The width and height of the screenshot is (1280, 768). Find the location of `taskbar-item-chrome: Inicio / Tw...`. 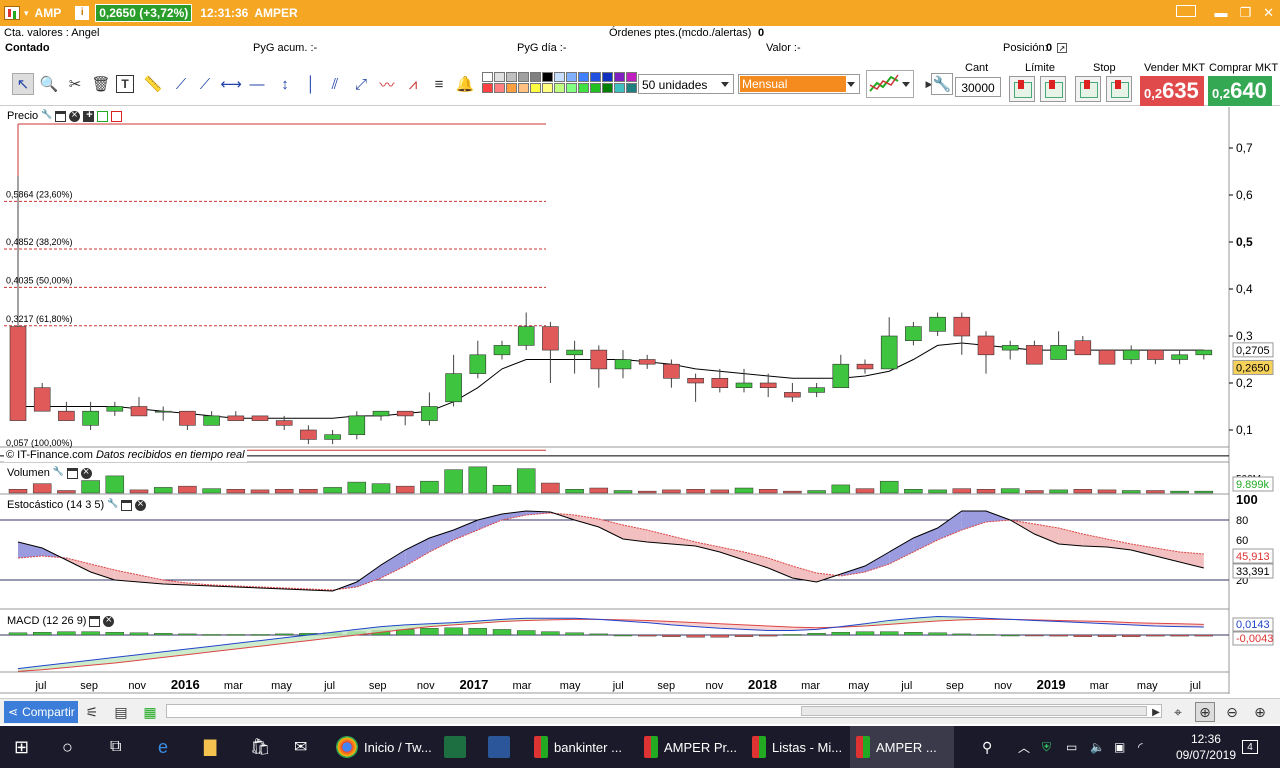

taskbar-item-chrome: Inicio / Tw... is located at coordinates (384, 747).